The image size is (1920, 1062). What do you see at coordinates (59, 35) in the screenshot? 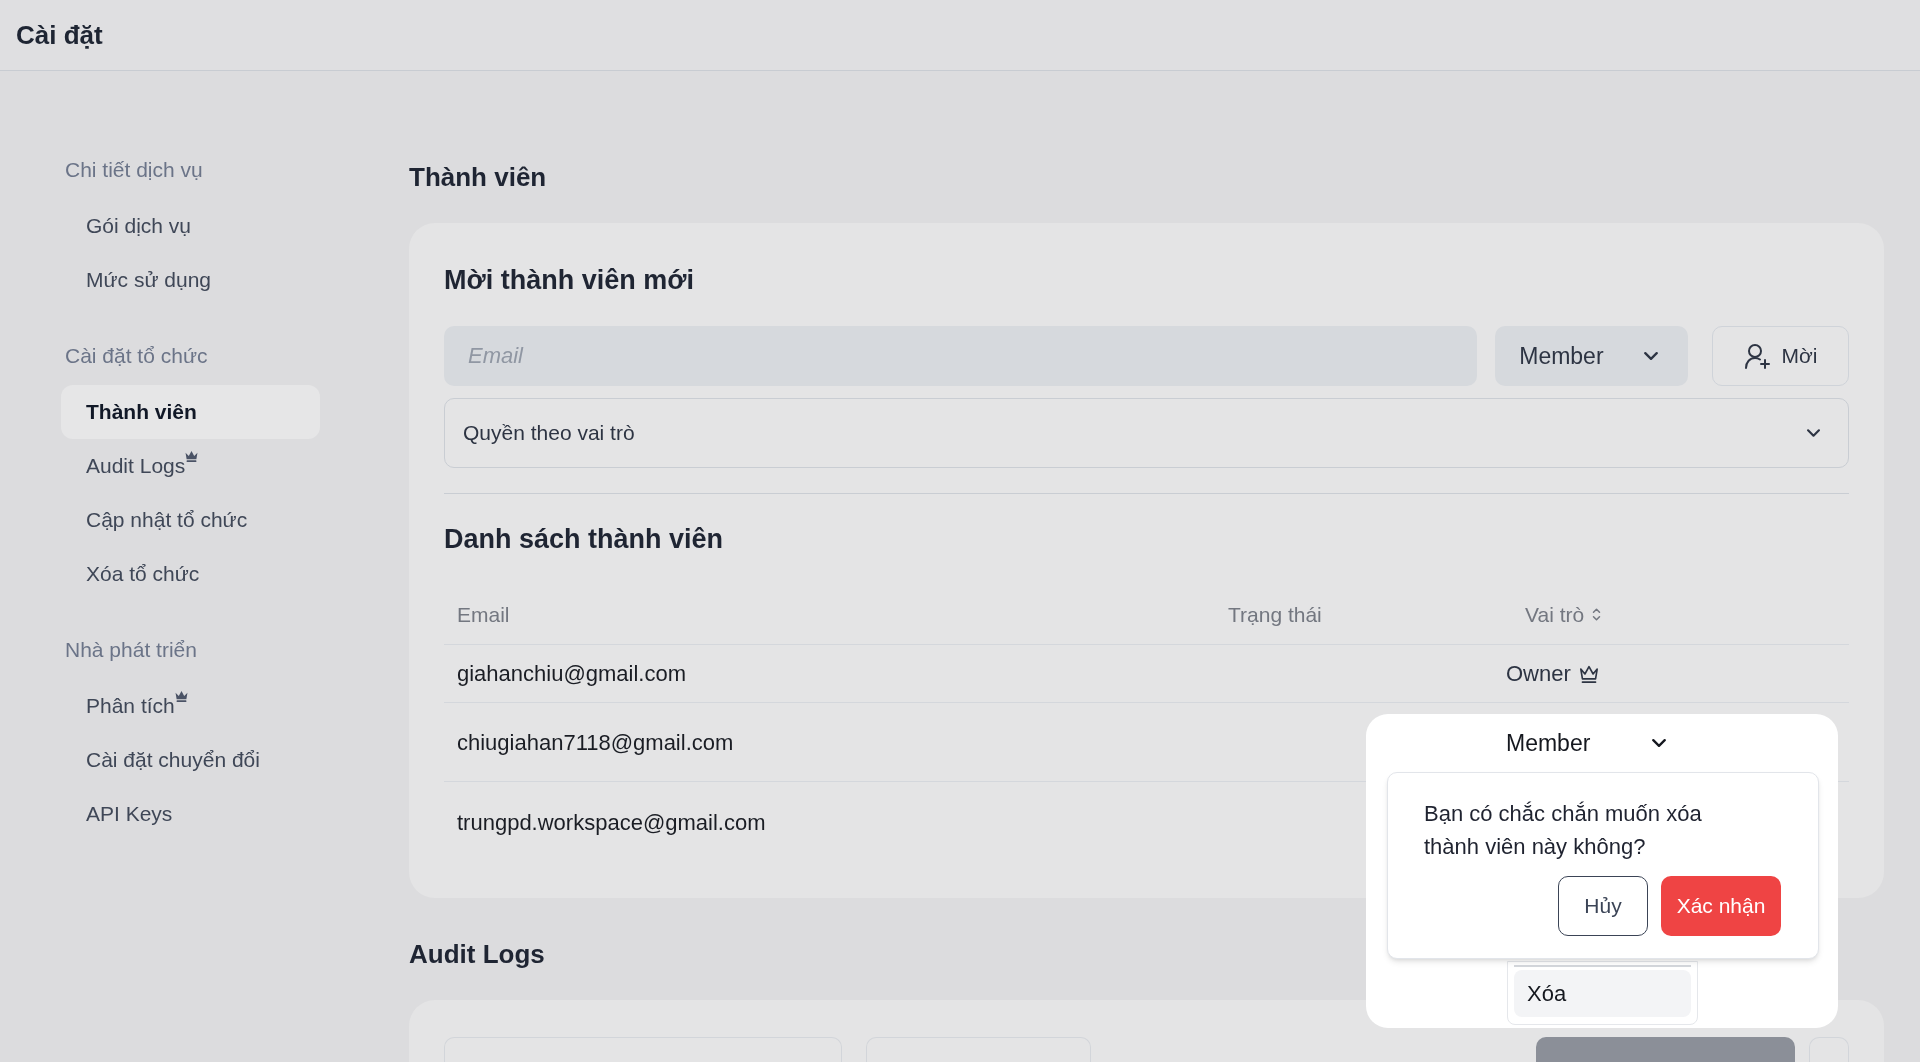
I see `page-title: Cài đặt` at bounding box center [59, 35].